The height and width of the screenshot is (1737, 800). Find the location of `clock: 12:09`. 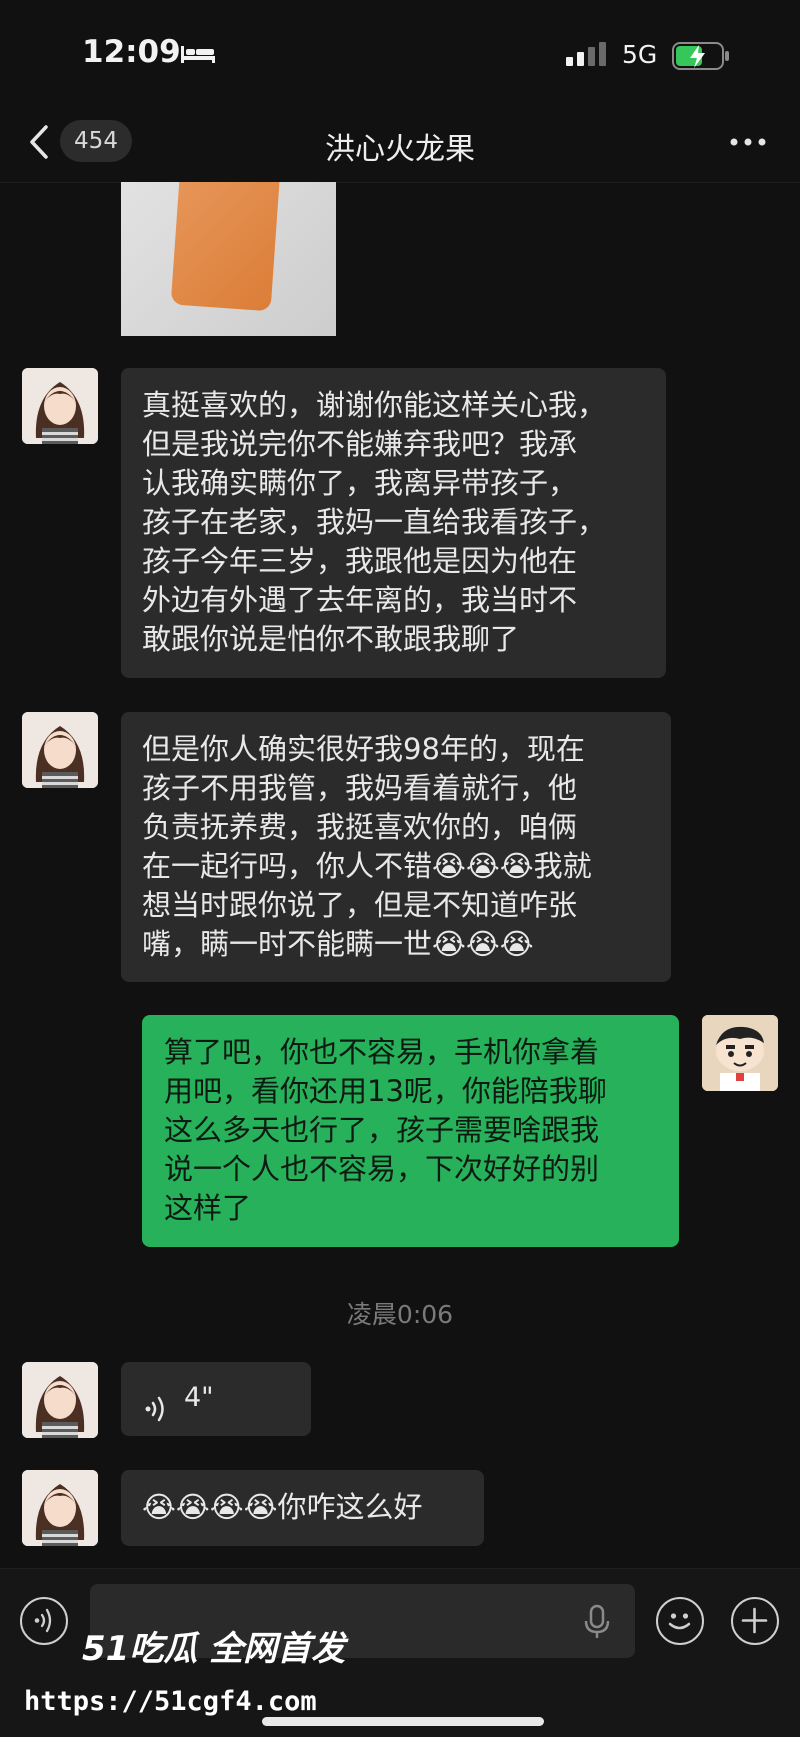

clock: 12:09 is located at coordinates (131, 52).